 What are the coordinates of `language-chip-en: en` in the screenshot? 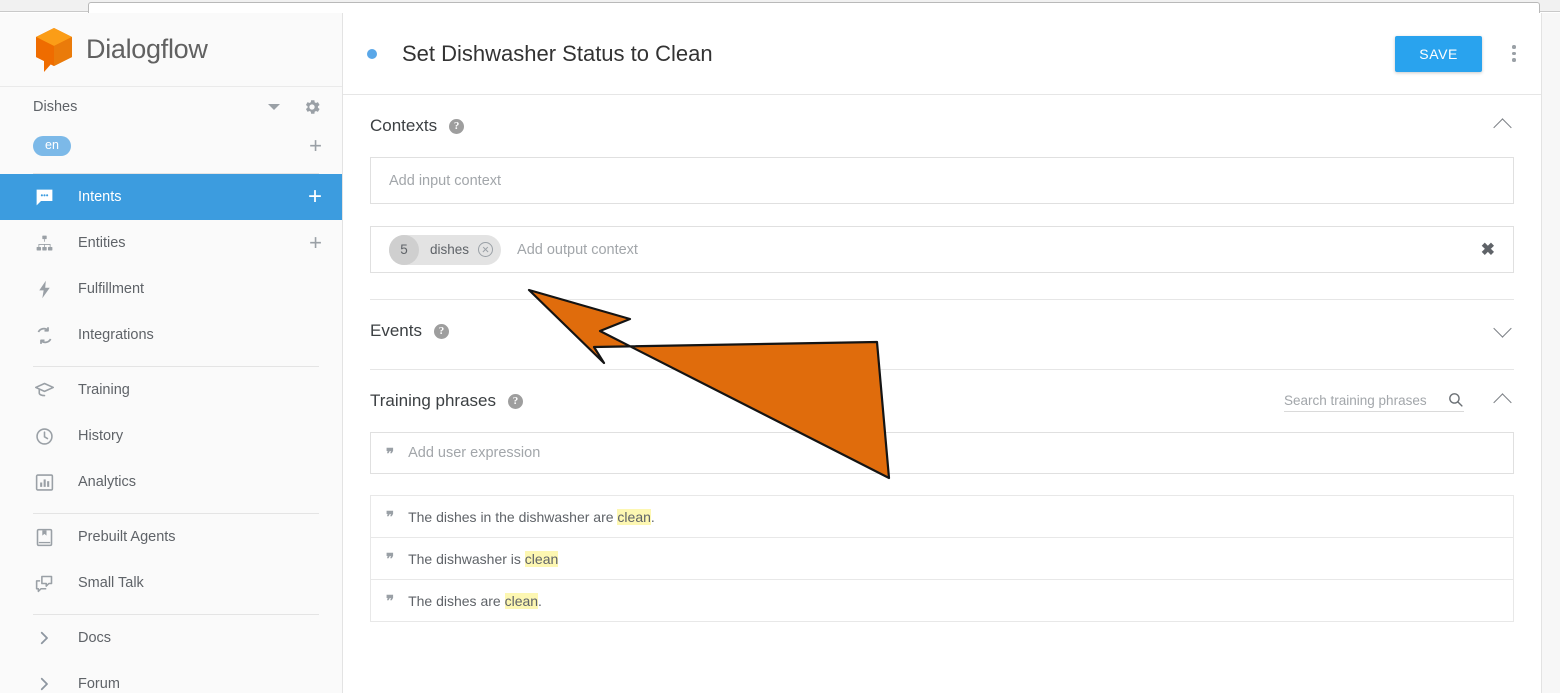 It's located at (52, 146).